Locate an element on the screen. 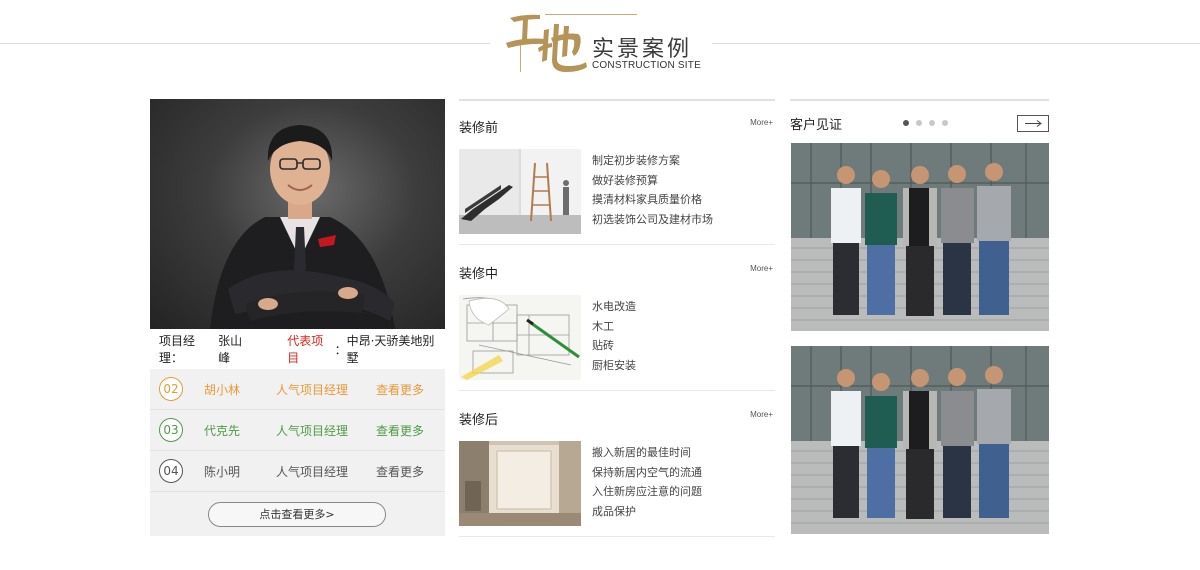 Image resolution: width=1200 pixels, height=570 pixels. manager-photo is located at coordinates (297, 214).